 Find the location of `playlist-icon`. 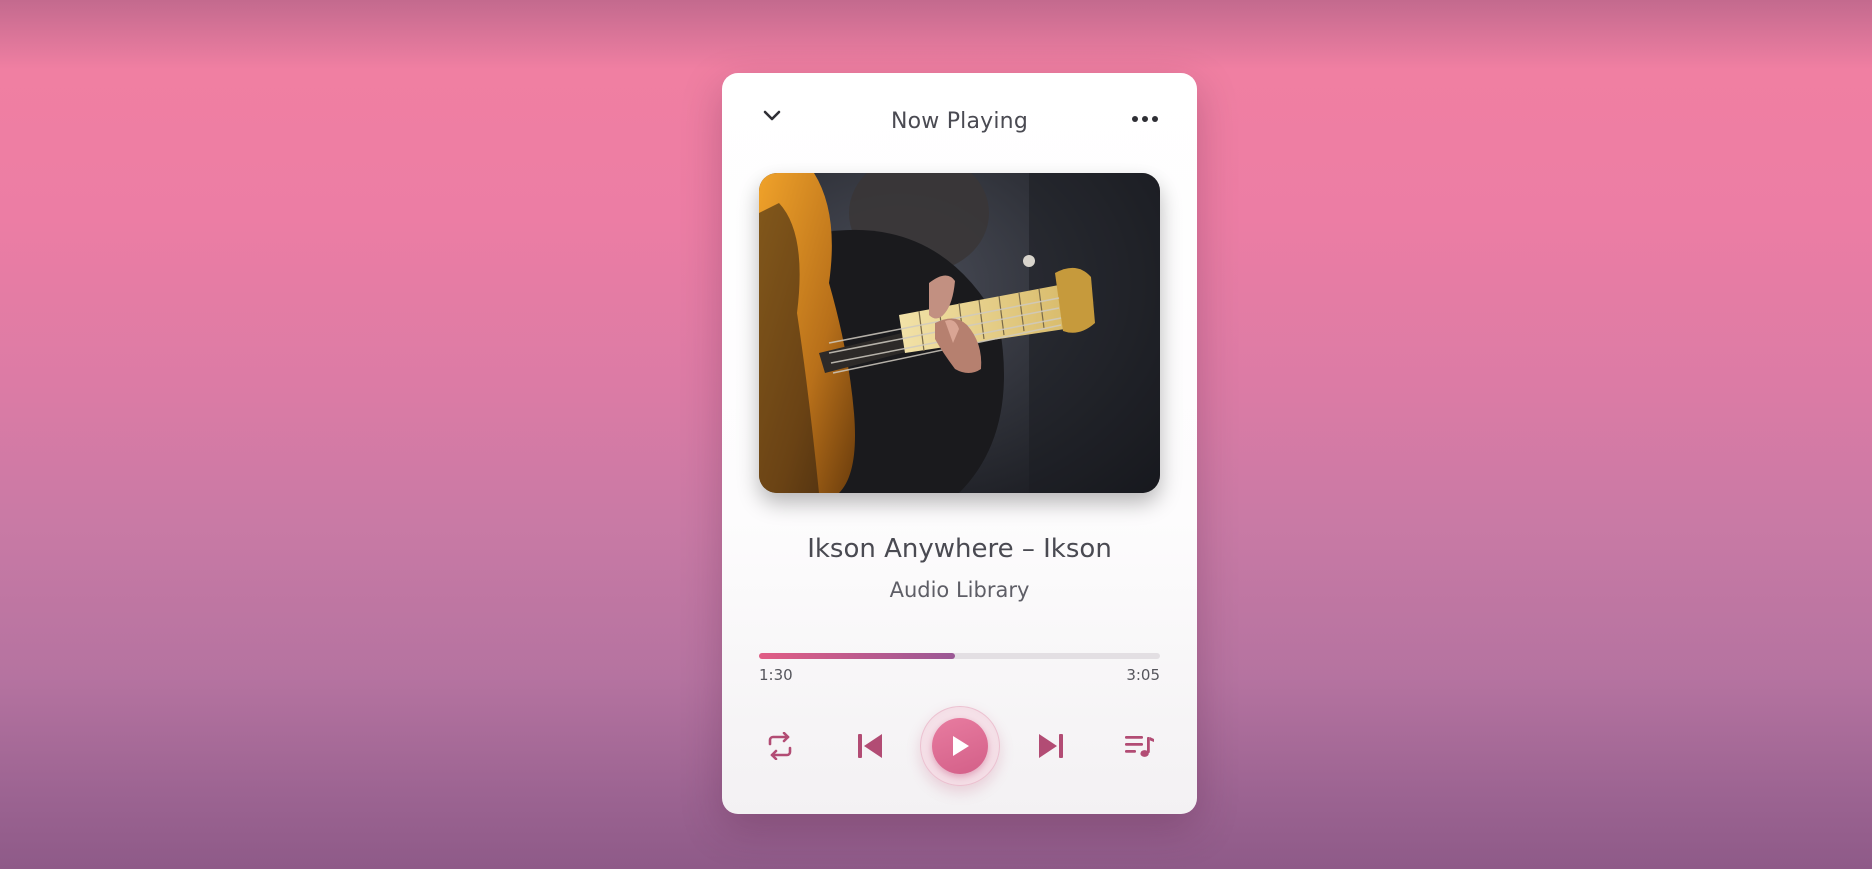

playlist-icon is located at coordinates (1139, 746).